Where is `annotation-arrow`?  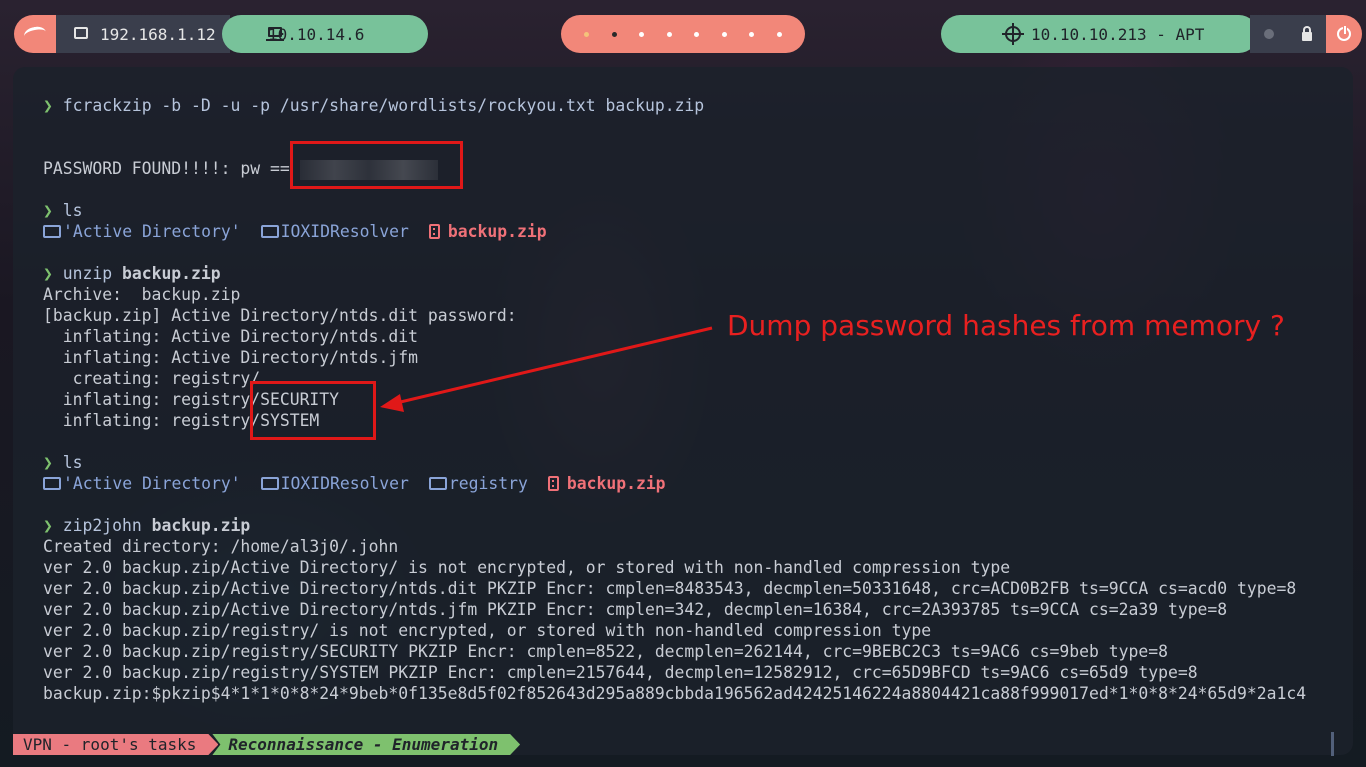 annotation-arrow is located at coordinates (546, 369).